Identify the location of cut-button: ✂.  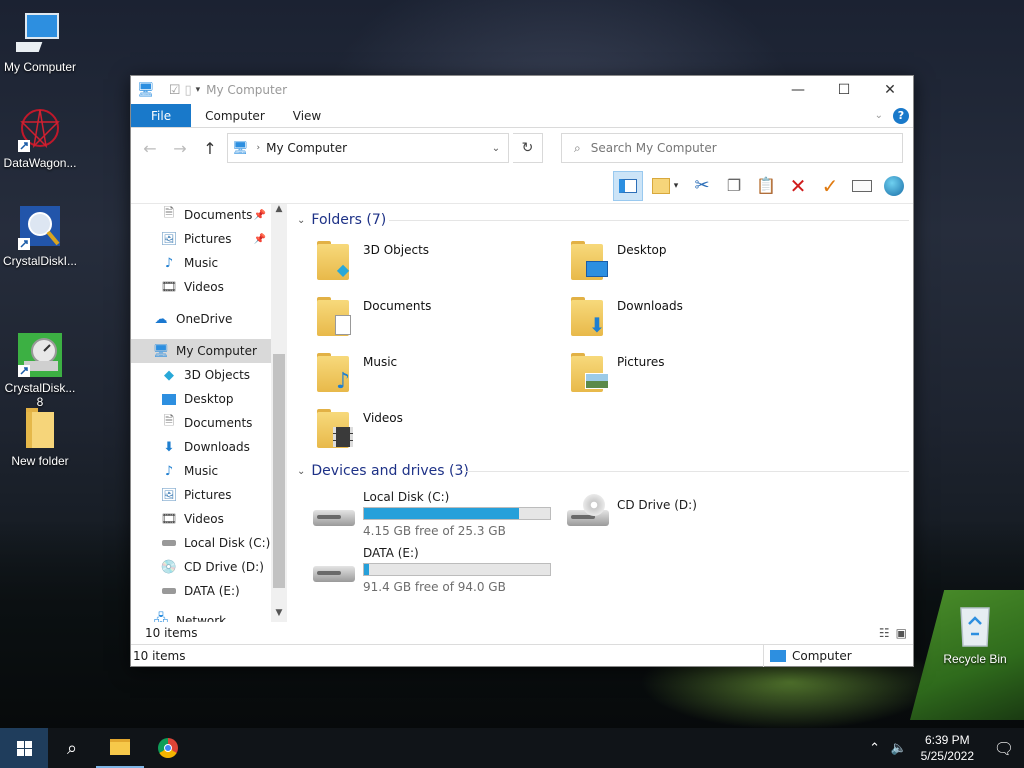
(702, 186).